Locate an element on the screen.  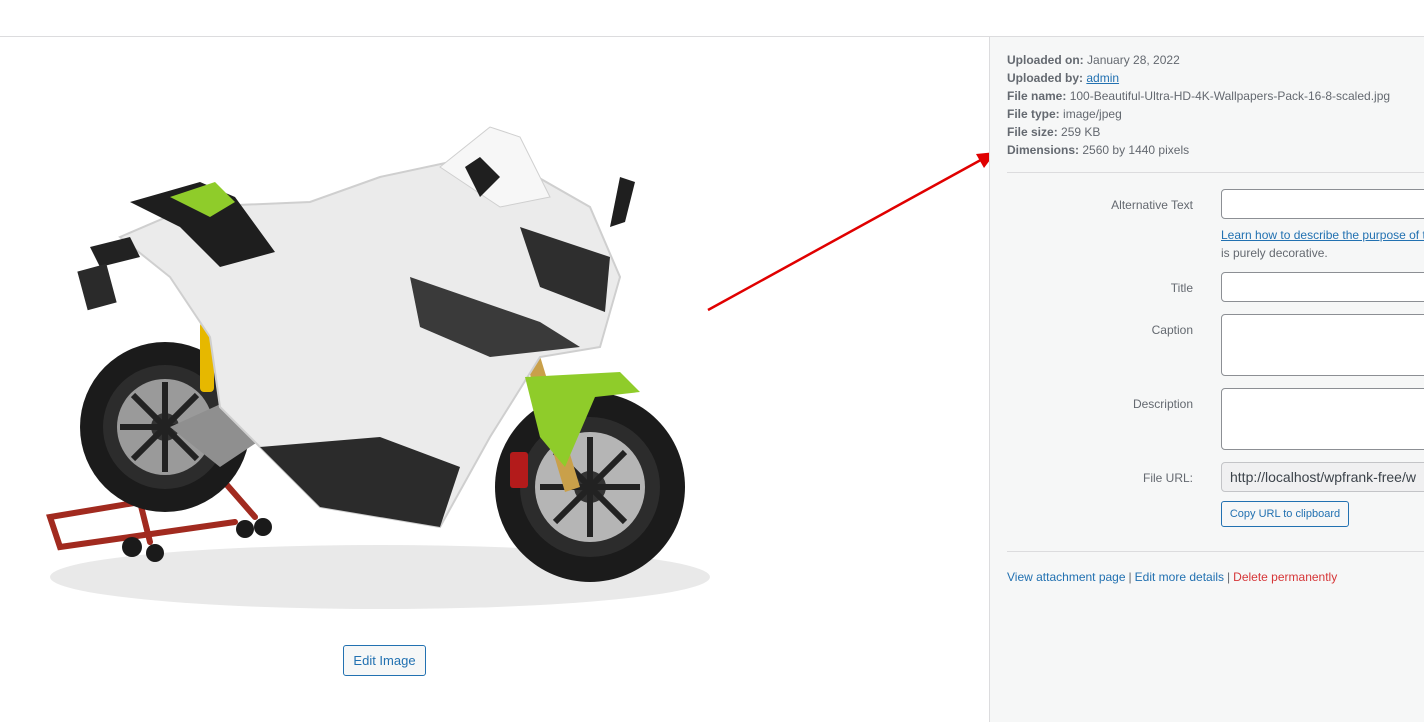
file-url-label: File URL: is located at coordinates (1167, 478).